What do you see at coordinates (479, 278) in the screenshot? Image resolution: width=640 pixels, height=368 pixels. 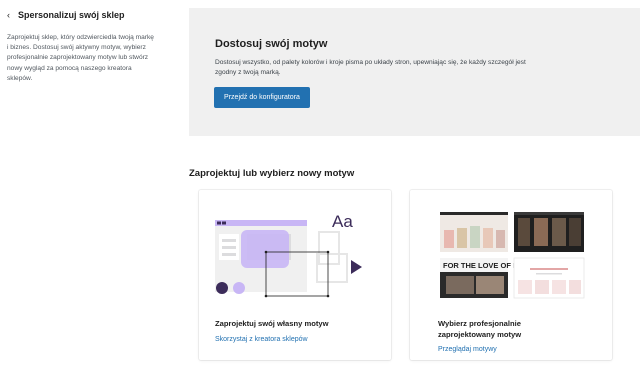 I see `theme-preview-3: FOR THE LOVE OF B` at bounding box center [479, 278].